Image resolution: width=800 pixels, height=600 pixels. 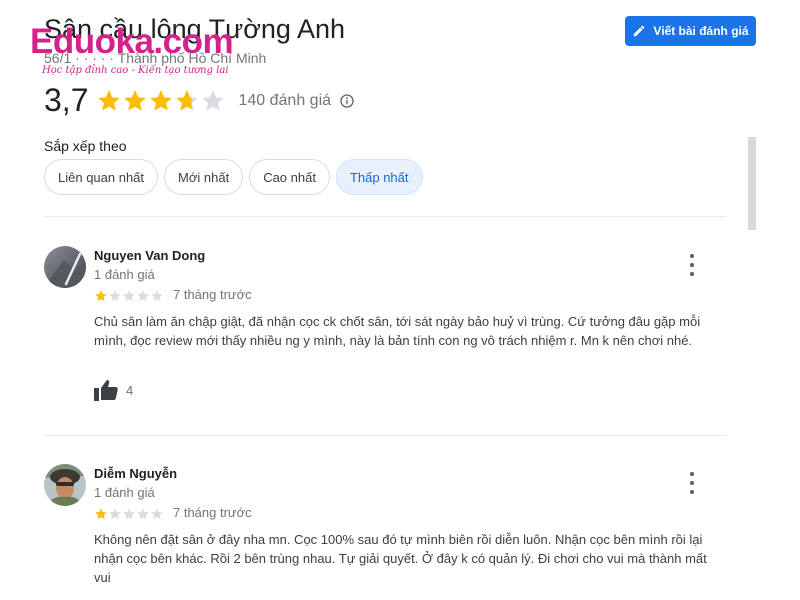 I want to click on like-count: 4, so click(x=130, y=390).